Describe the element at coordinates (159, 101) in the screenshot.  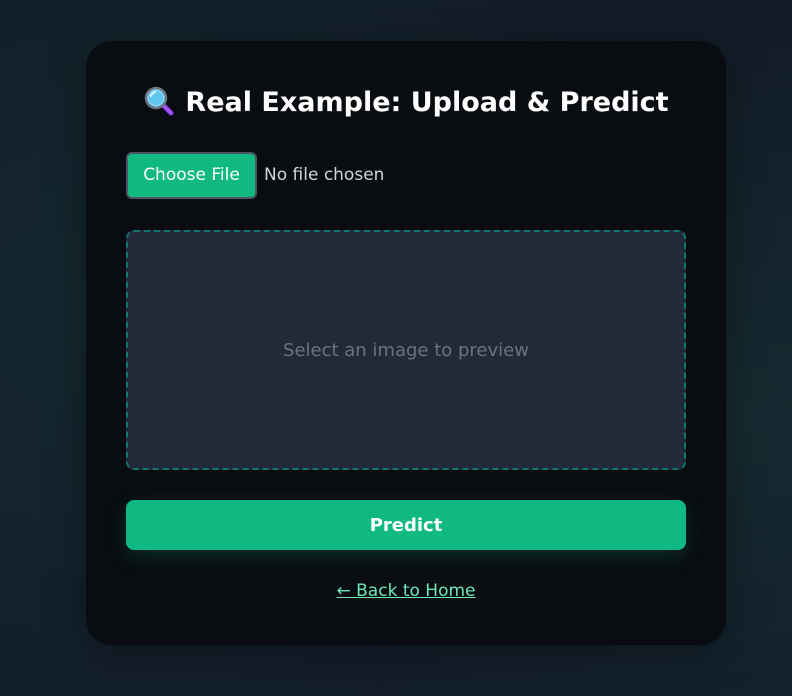
I see `magnifying-glass-icon` at that location.